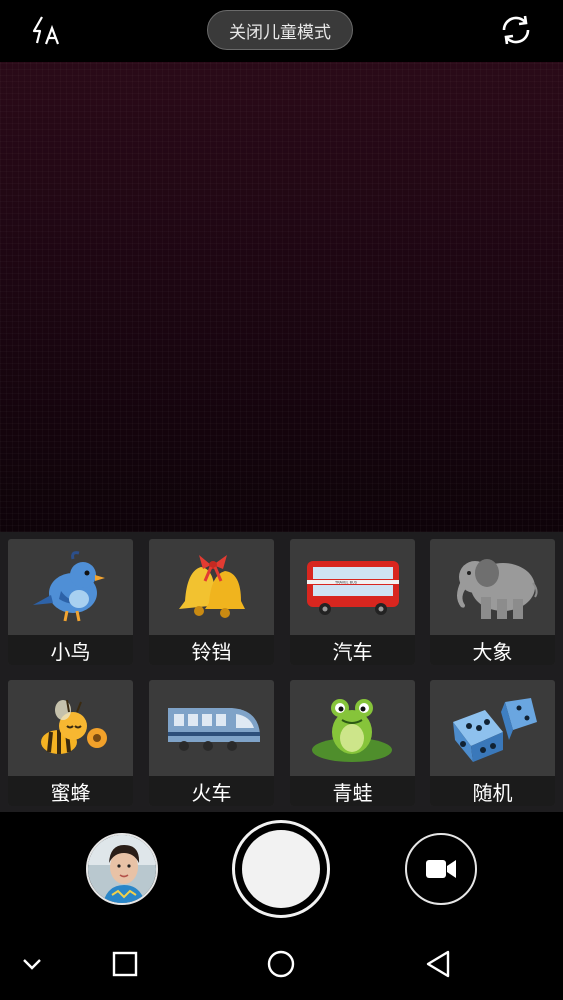  What do you see at coordinates (211, 728) in the screenshot?
I see `train-icon` at bounding box center [211, 728].